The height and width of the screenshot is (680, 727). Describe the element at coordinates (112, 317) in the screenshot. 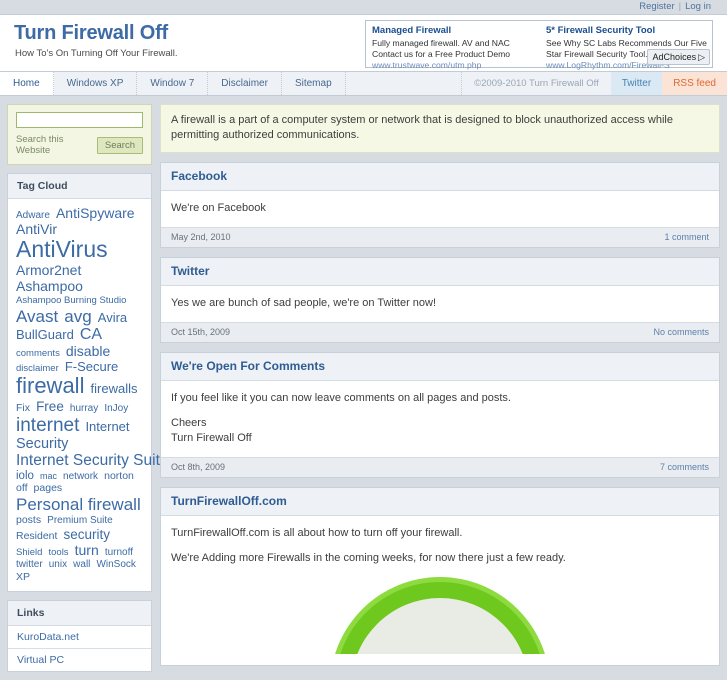

I see `tag-link: Avira` at that location.